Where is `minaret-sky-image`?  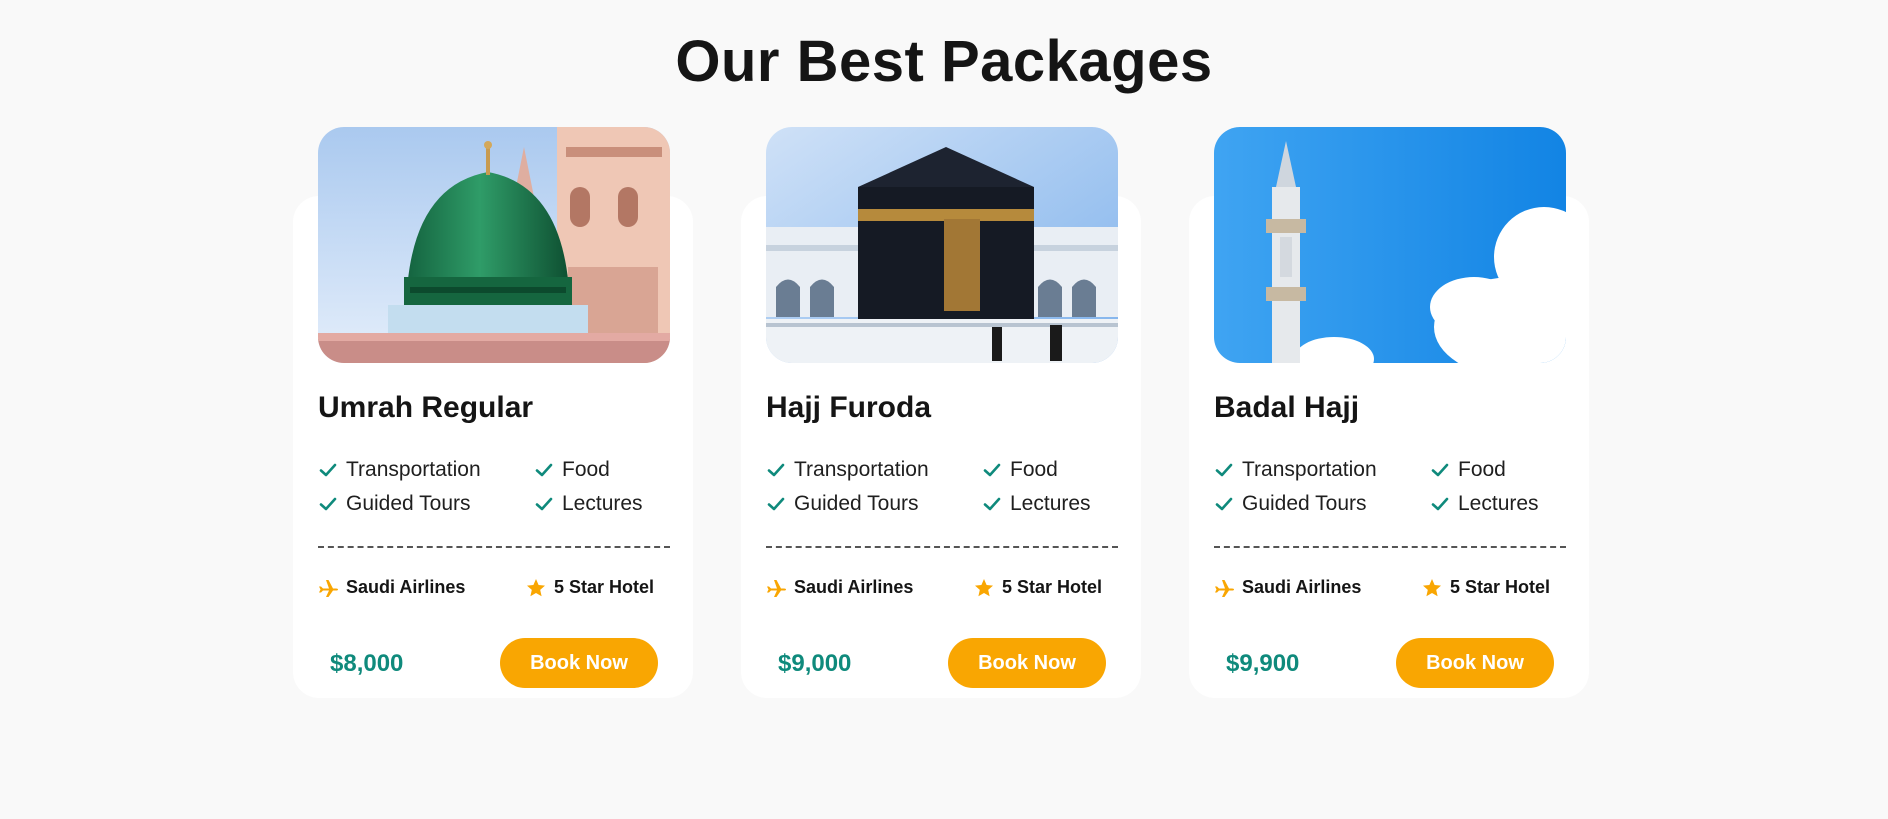
minaret-sky-image is located at coordinates (1390, 245).